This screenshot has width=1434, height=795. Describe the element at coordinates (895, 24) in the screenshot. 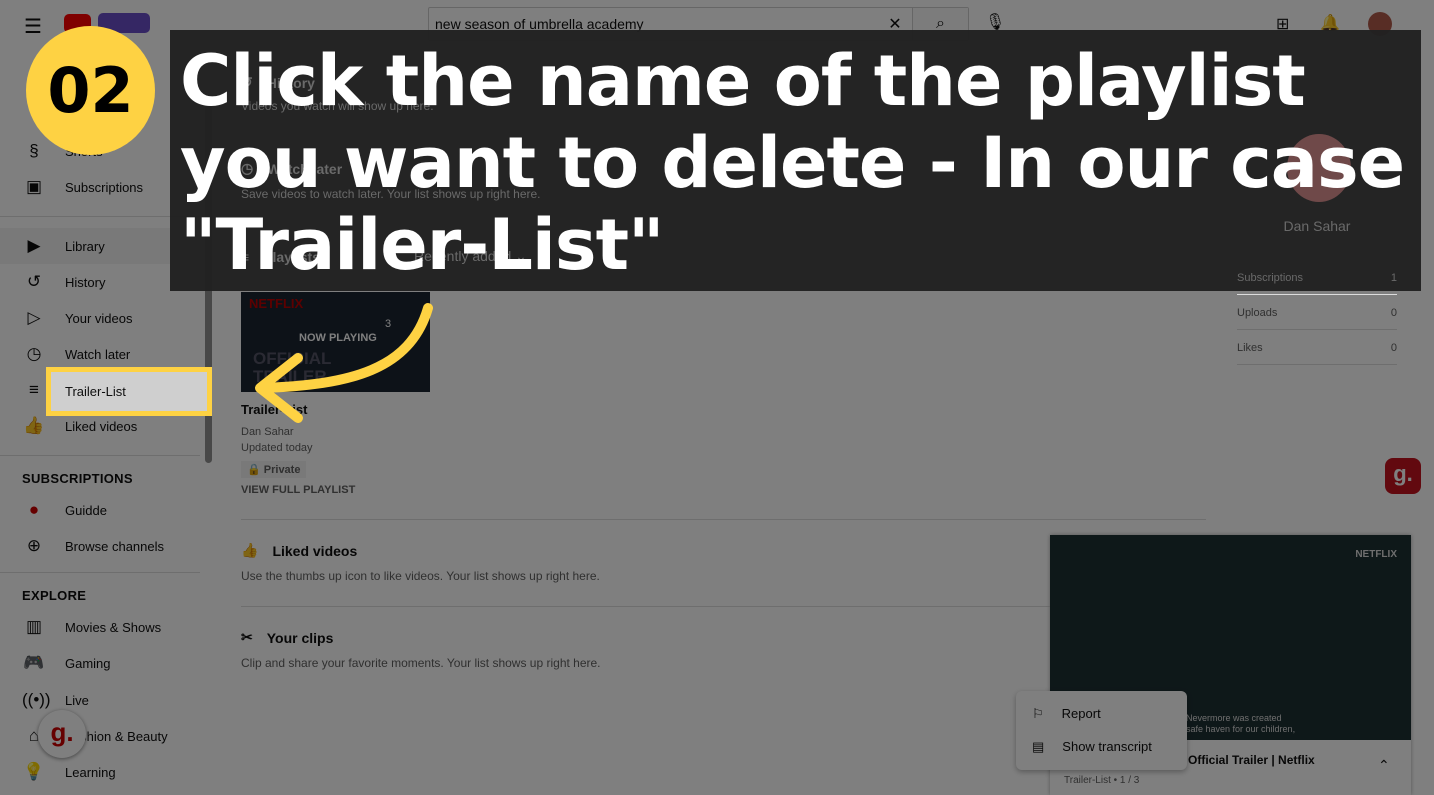

I see `clear-icon: ✕` at that location.